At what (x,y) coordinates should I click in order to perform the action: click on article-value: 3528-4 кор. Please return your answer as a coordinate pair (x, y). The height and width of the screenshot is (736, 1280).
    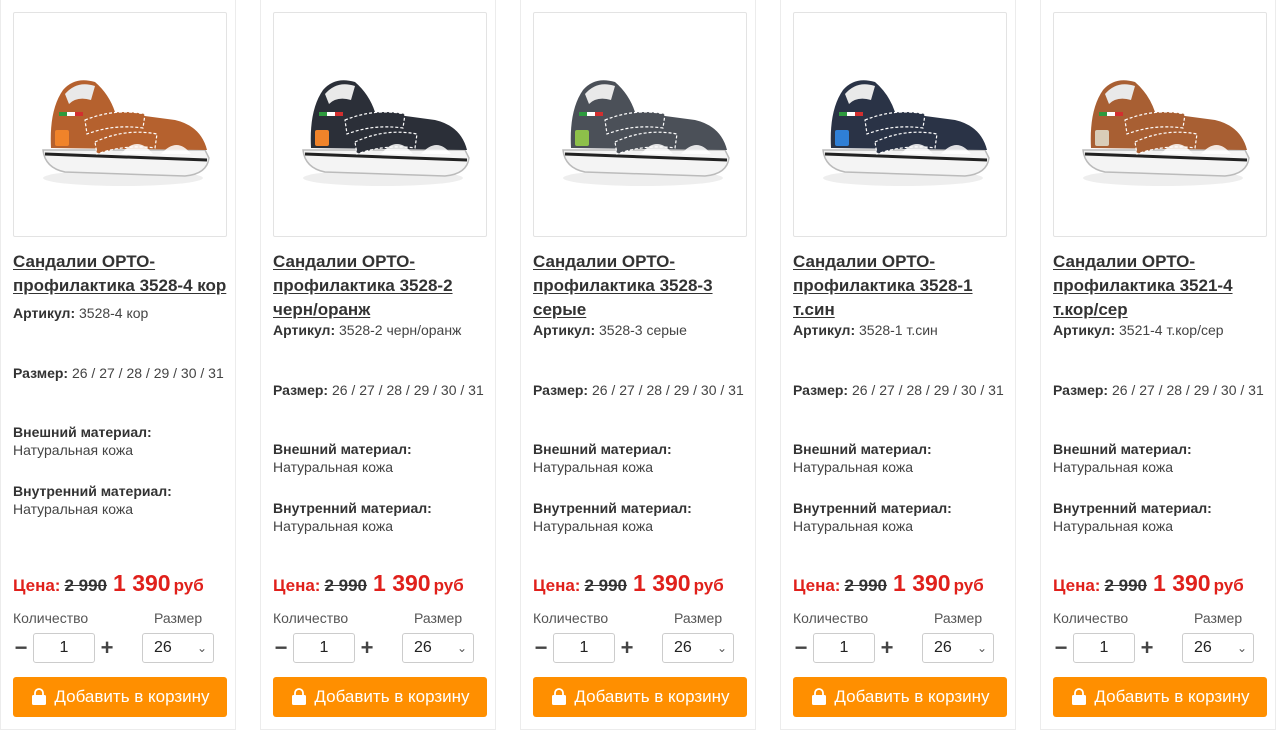
    Looking at the image, I should click on (114, 313).